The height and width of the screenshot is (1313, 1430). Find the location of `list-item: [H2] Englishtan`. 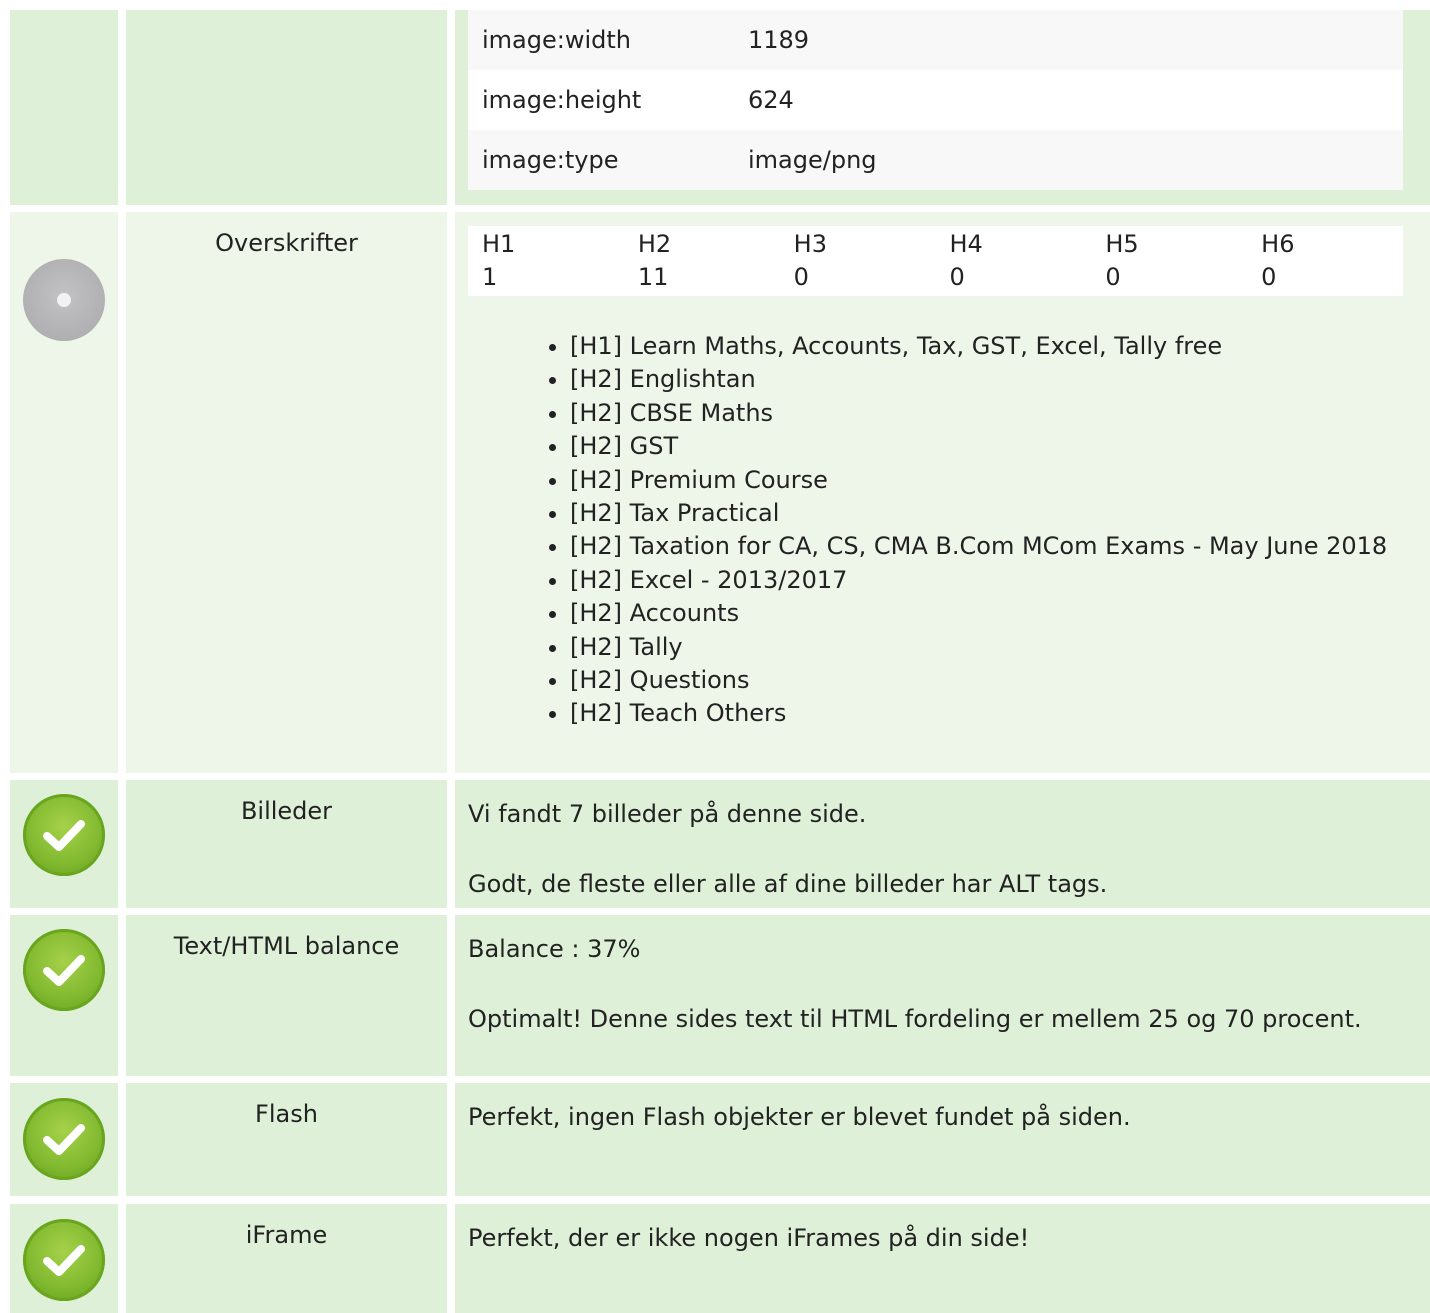

list-item: [H2] Englishtan is located at coordinates (993, 379).